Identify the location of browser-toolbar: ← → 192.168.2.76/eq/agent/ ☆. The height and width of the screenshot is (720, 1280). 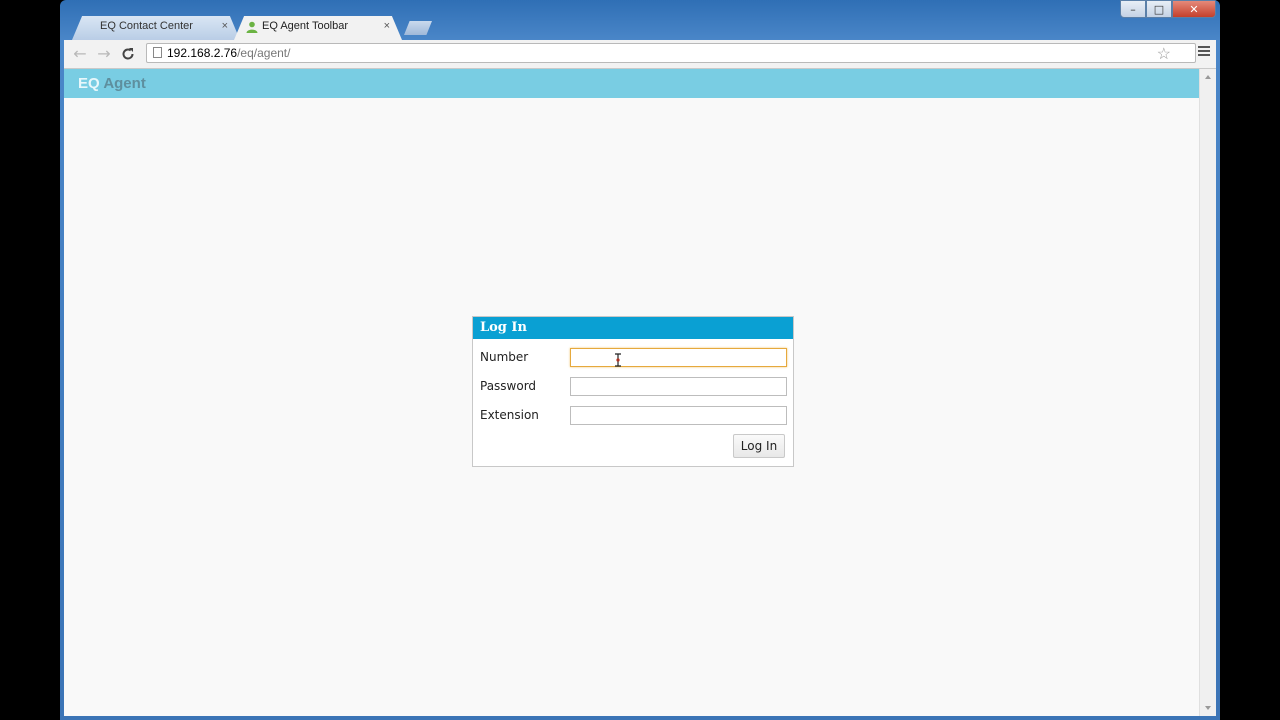
(640, 54).